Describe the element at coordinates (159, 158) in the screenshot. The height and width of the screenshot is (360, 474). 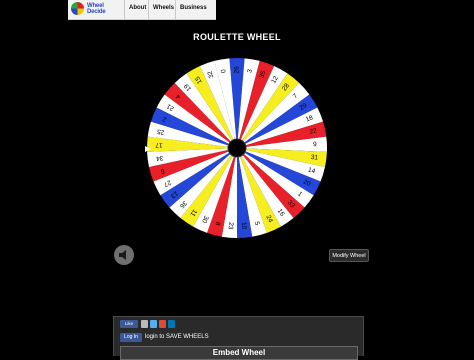
I see `wheel-segment-label: 34` at that location.